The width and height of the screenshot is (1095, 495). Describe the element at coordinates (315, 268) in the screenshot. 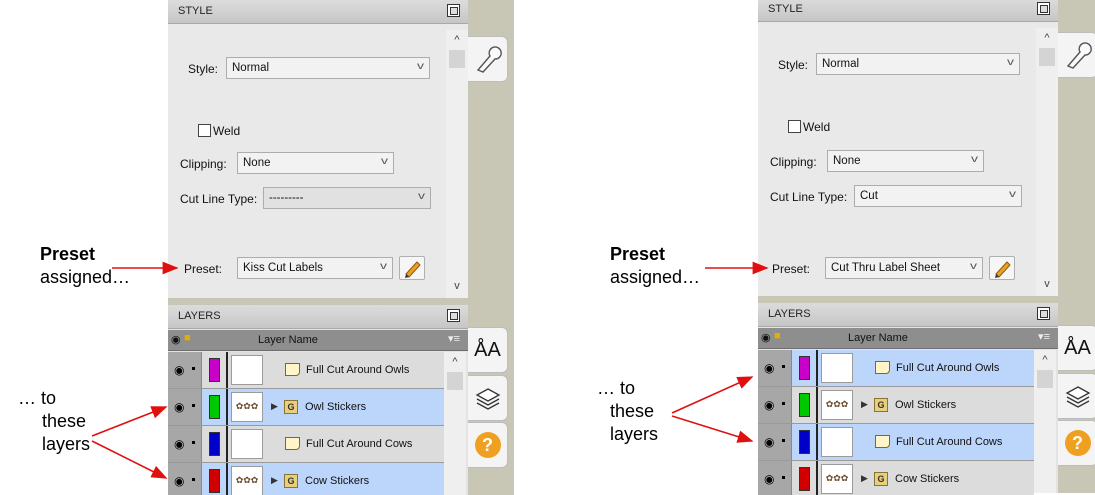

I see `preset-dropdown: Kiss Cut Labels v` at that location.